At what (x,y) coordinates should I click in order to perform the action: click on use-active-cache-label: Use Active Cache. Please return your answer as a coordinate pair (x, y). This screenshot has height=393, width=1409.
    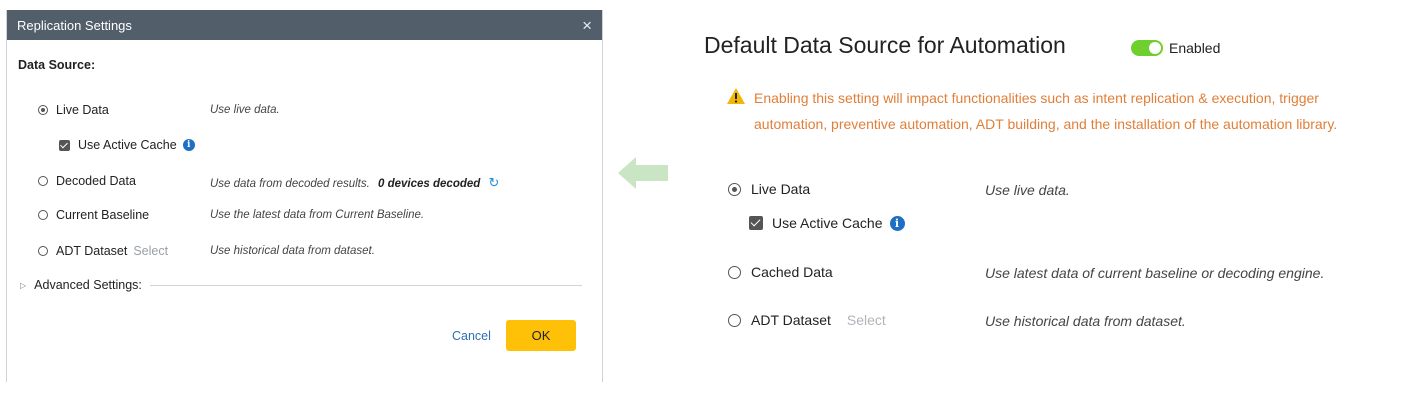
    Looking at the image, I should click on (127, 145).